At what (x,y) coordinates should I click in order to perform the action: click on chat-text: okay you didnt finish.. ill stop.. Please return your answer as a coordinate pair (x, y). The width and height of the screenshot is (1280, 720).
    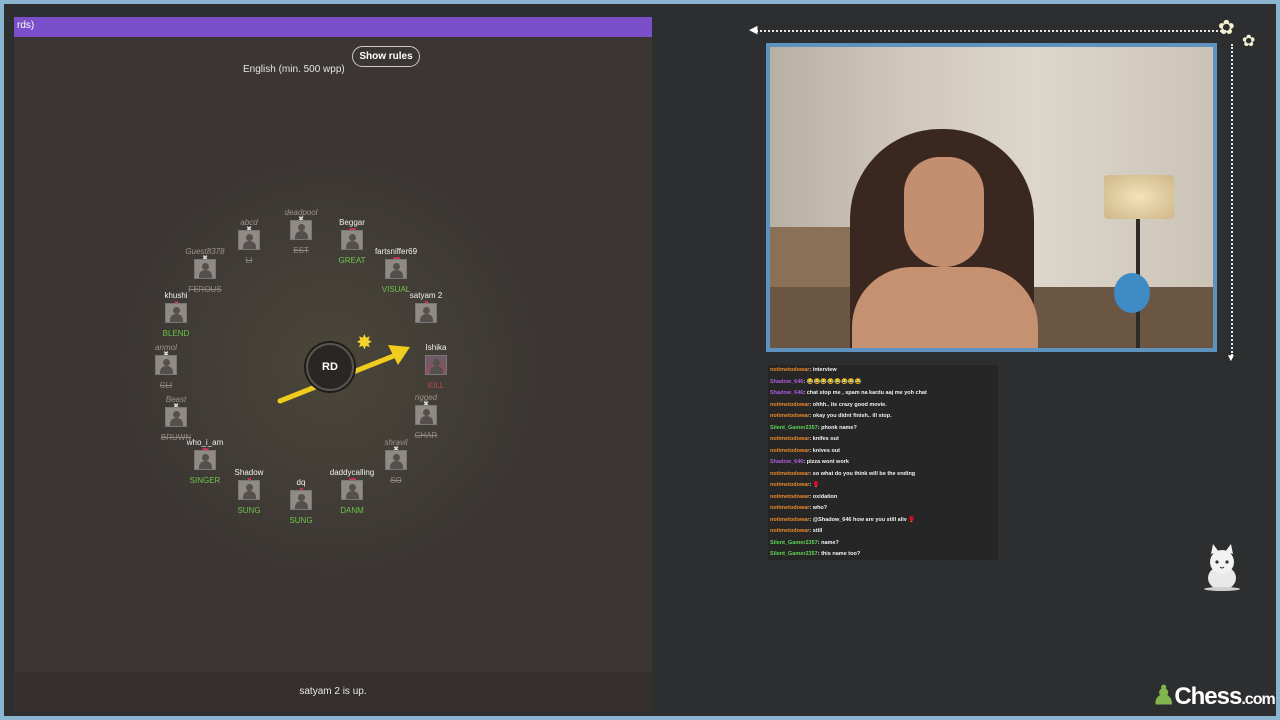
    Looking at the image, I should click on (852, 416).